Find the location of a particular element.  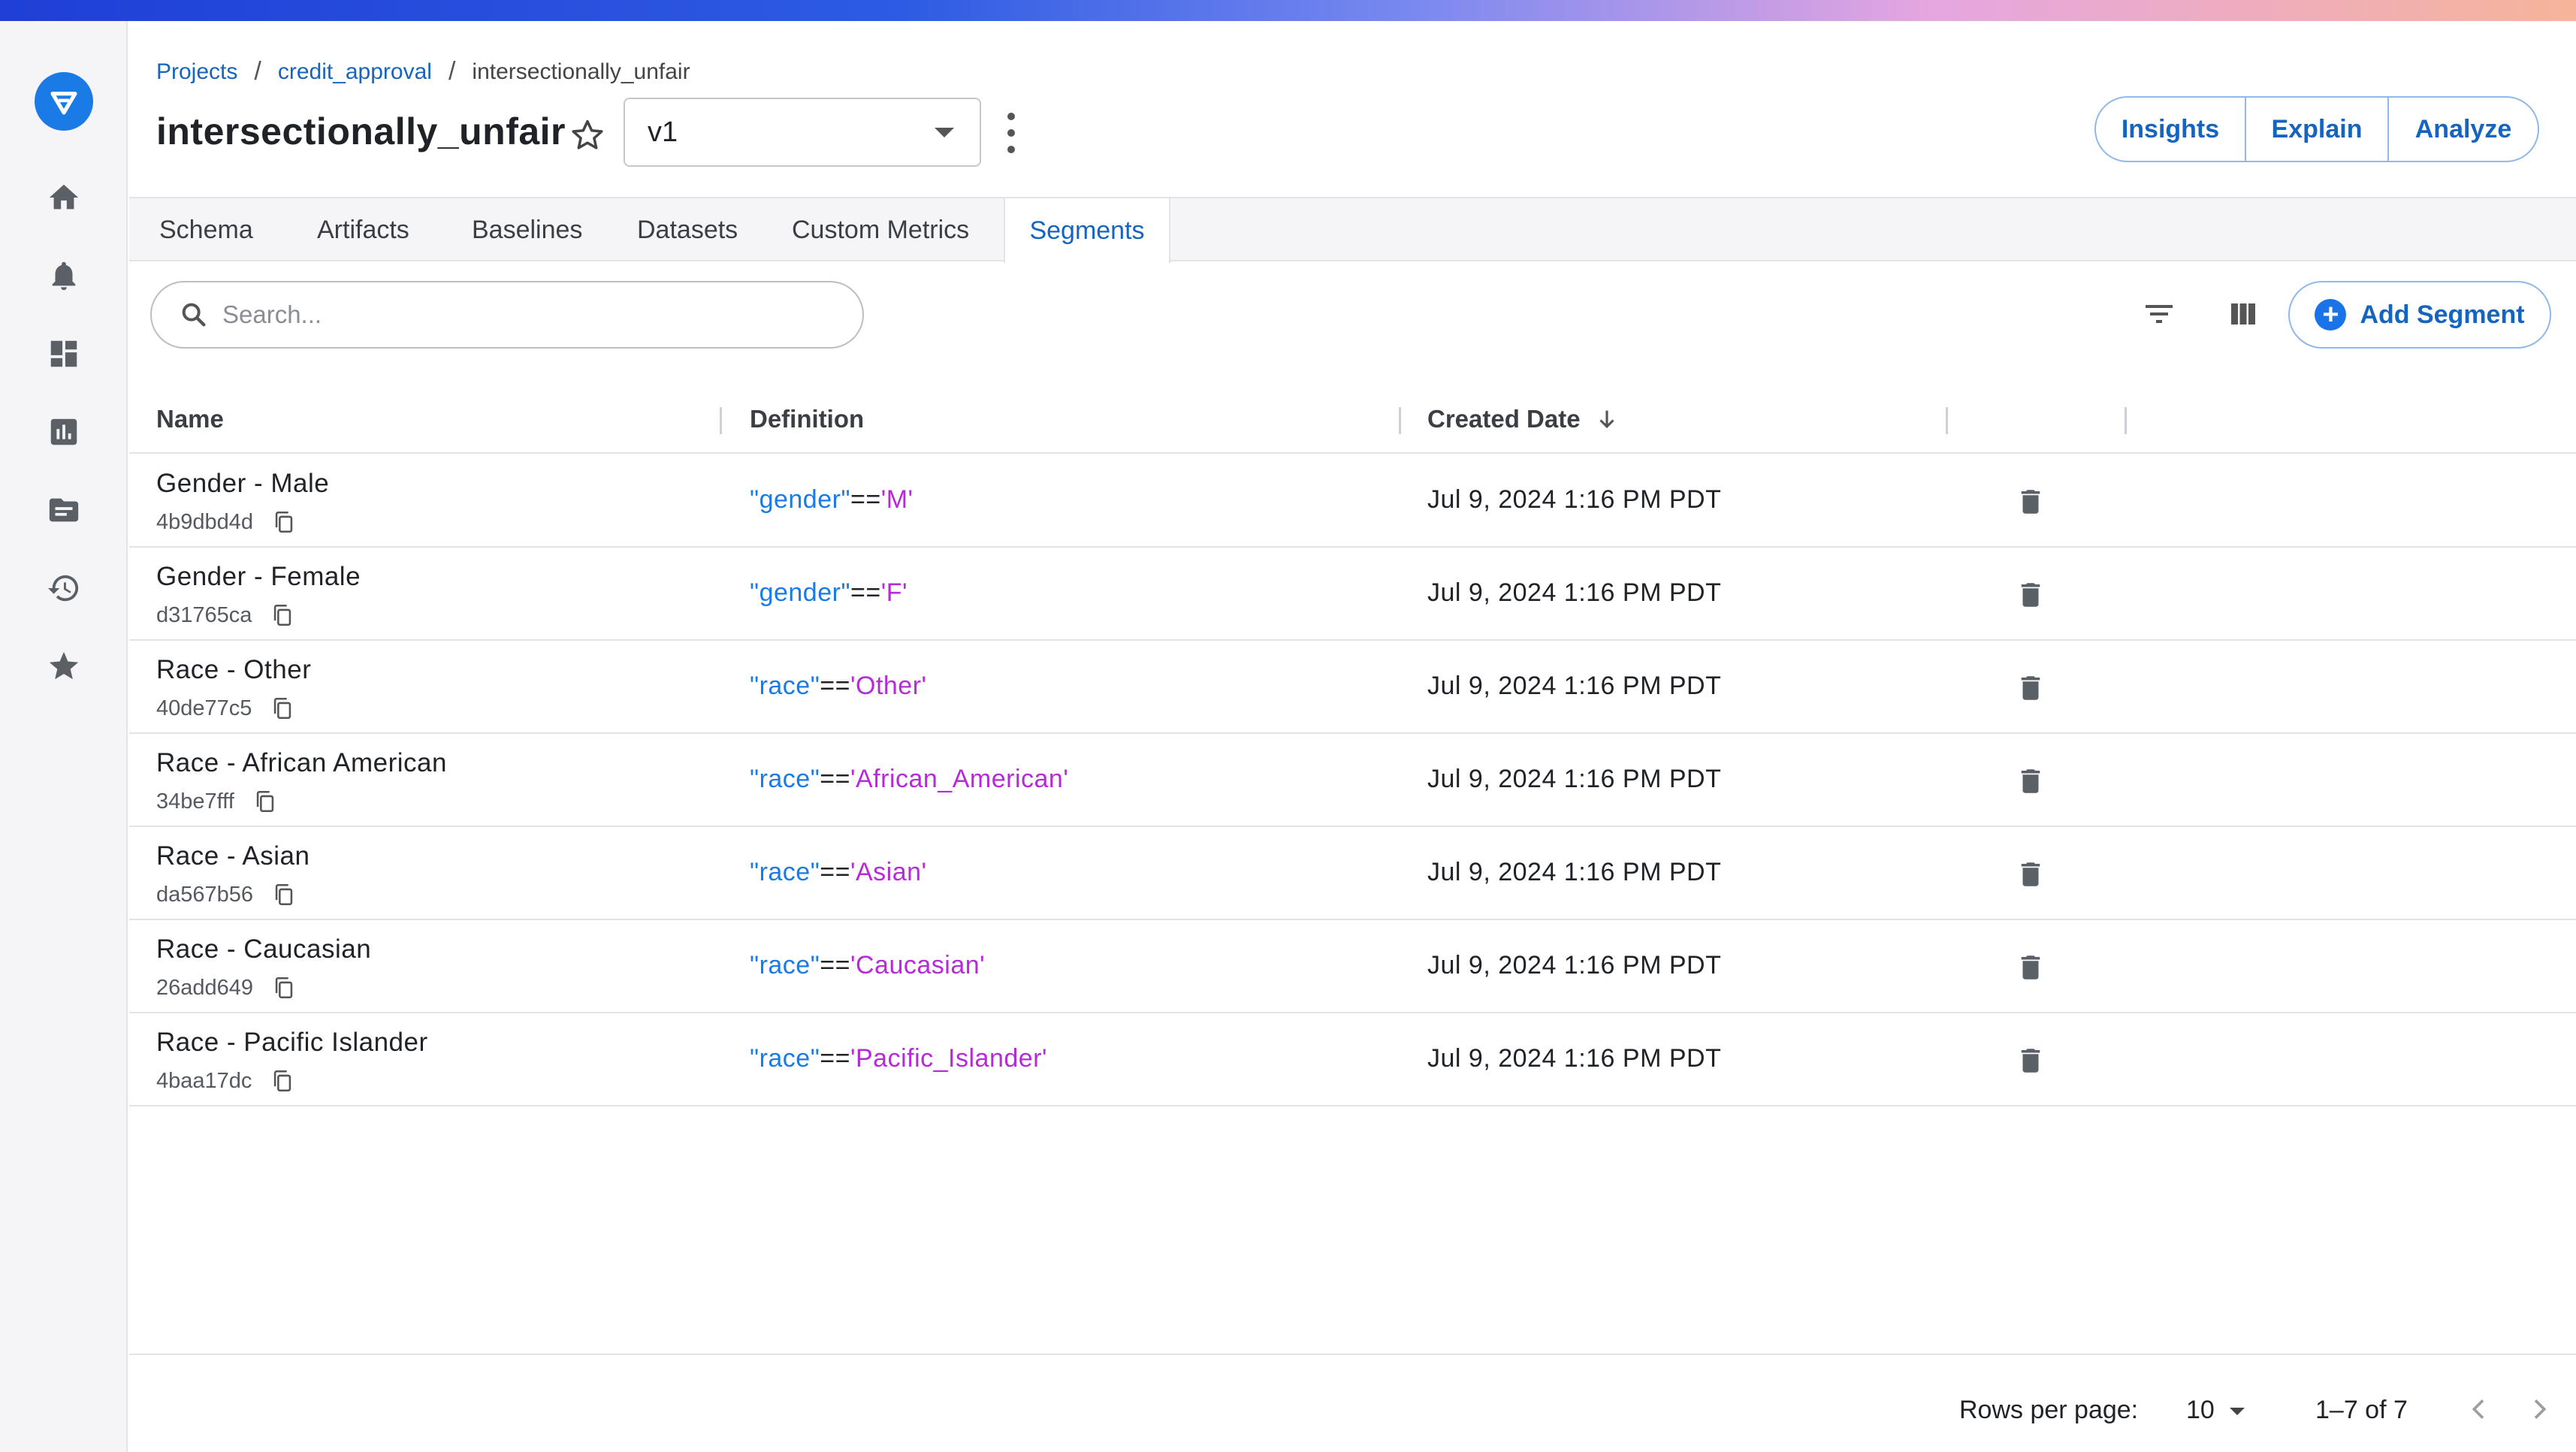

page-title: intersectionally_unfair is located at coordinates (361, 131).